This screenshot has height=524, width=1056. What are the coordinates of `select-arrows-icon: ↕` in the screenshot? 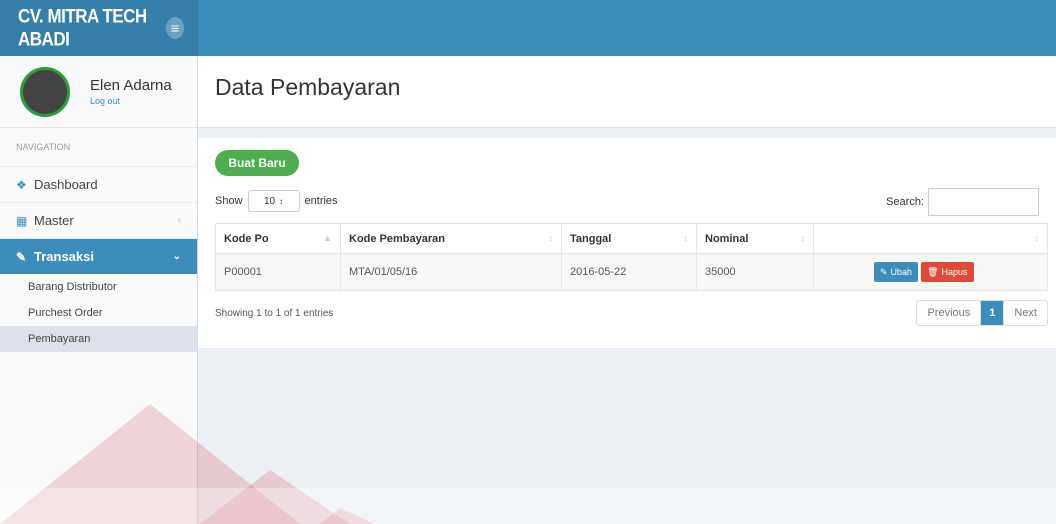 It's located at (281, 201).